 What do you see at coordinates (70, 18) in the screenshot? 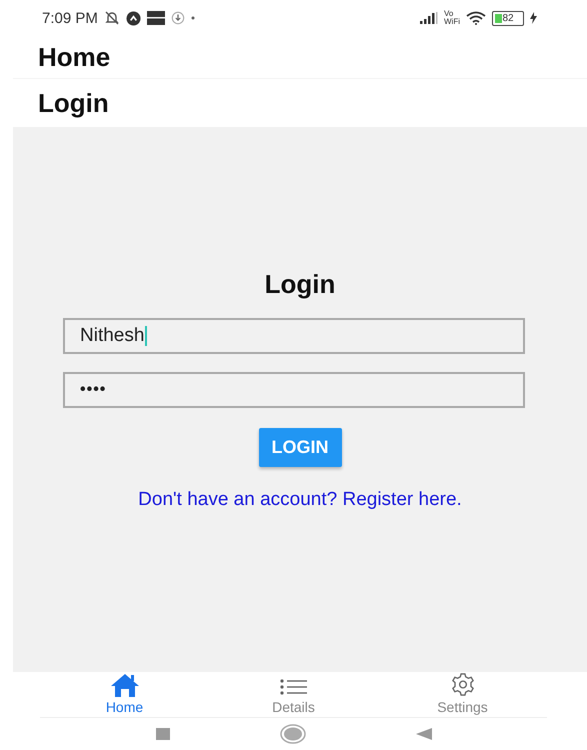
I see `status-time: 7:09 PM` at bounding box center [70, 18].